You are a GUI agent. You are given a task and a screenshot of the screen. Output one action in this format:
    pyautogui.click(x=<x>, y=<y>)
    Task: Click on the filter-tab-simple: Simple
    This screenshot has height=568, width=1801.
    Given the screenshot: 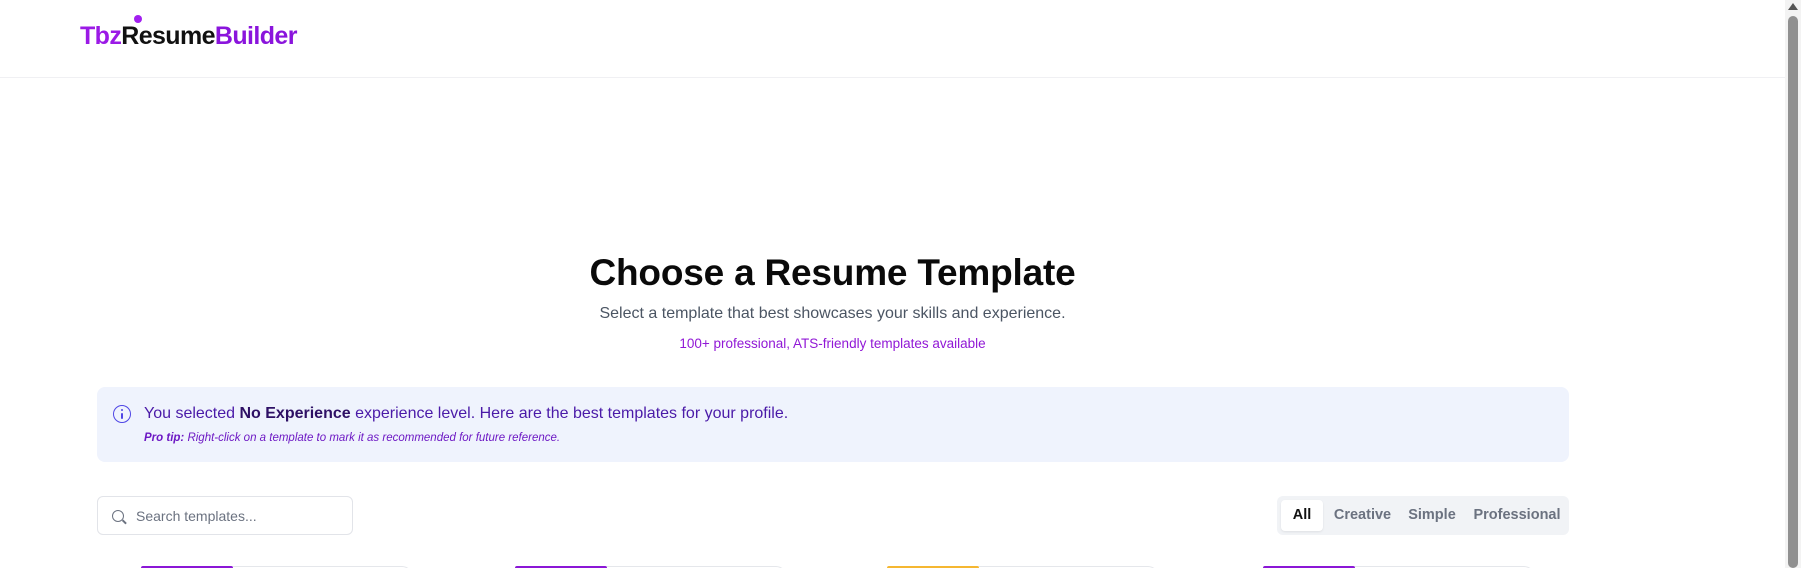 What is the action you would take?
    pyautogui.click(x=1432, y=515)
    